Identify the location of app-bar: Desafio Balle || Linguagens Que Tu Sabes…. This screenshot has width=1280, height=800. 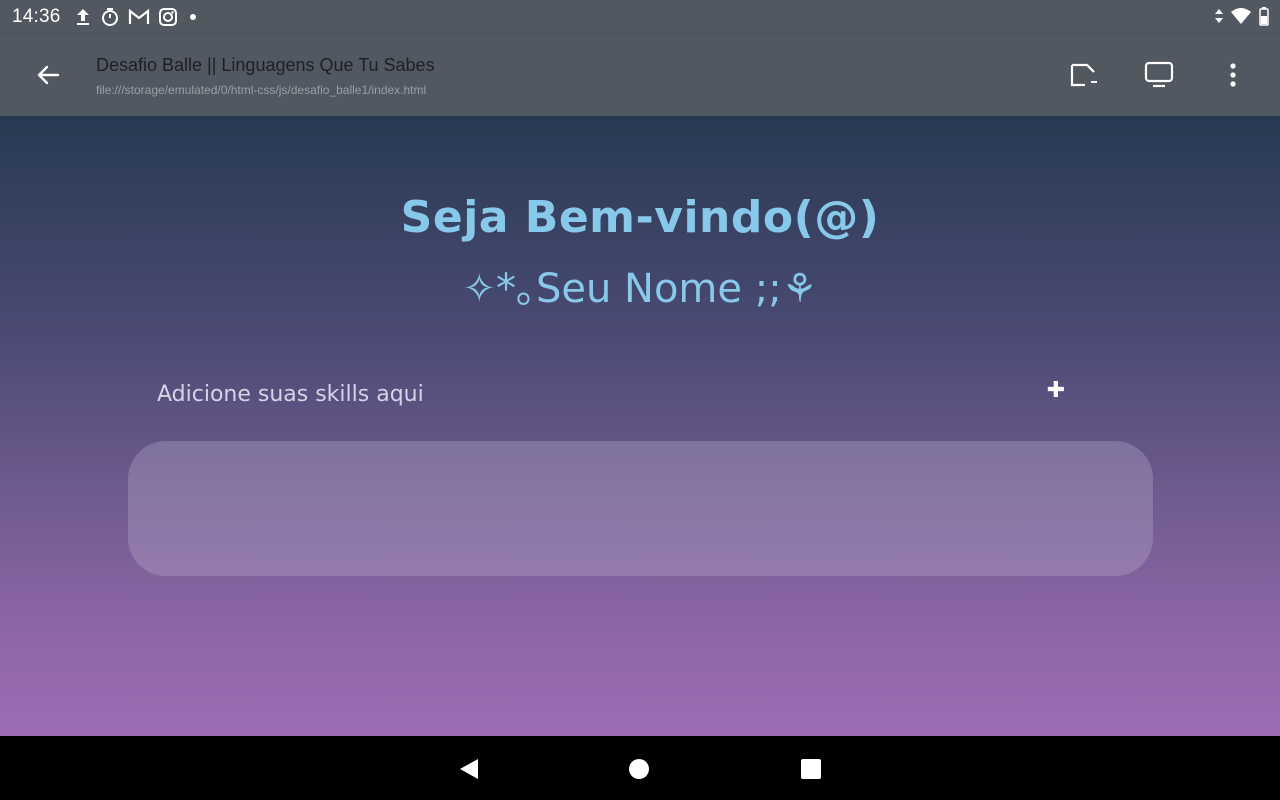
(640, 75).